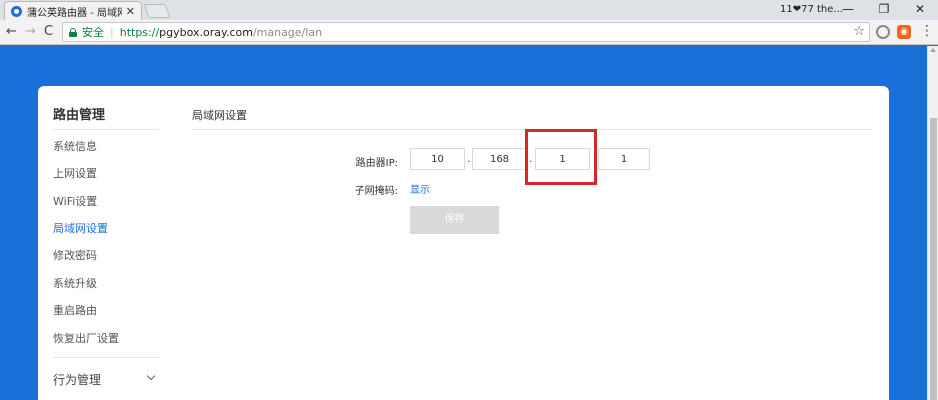  I want to click on sidebar-item-password: 修改密码, so click(75, 256).